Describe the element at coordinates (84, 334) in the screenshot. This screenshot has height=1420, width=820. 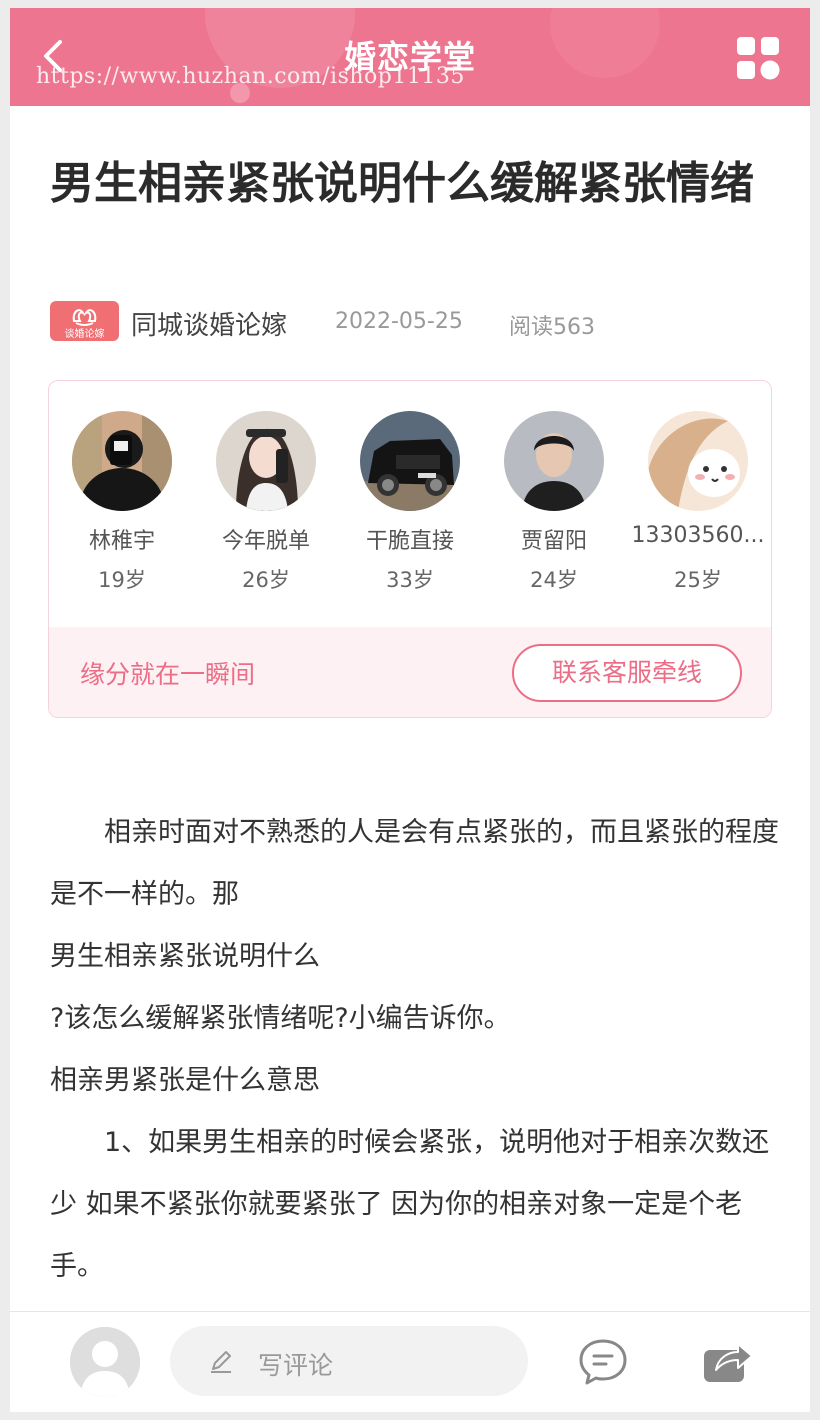
I see `logo-text: 谈婚论嫁` at that location.